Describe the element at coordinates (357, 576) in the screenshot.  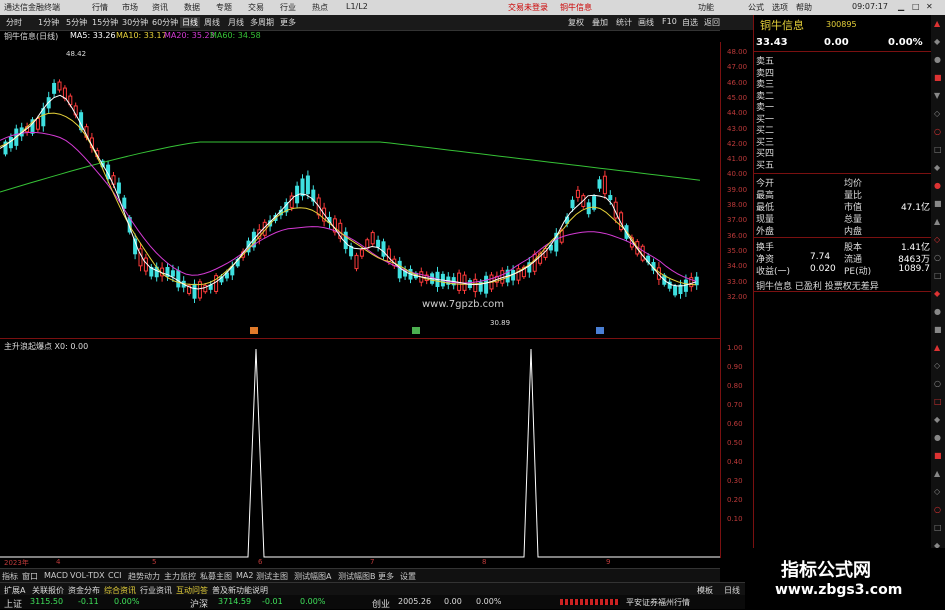
I see `indicator-tab: 测试幅图B` at that location.